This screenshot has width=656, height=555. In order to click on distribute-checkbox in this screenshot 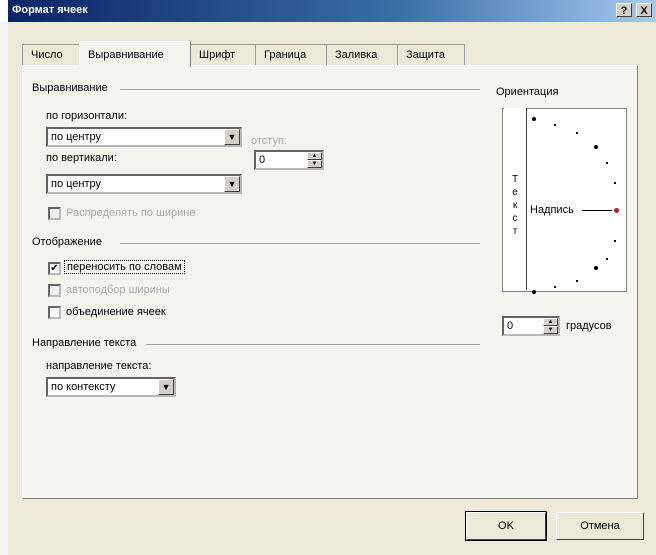, I will do `click(54, 213)`.